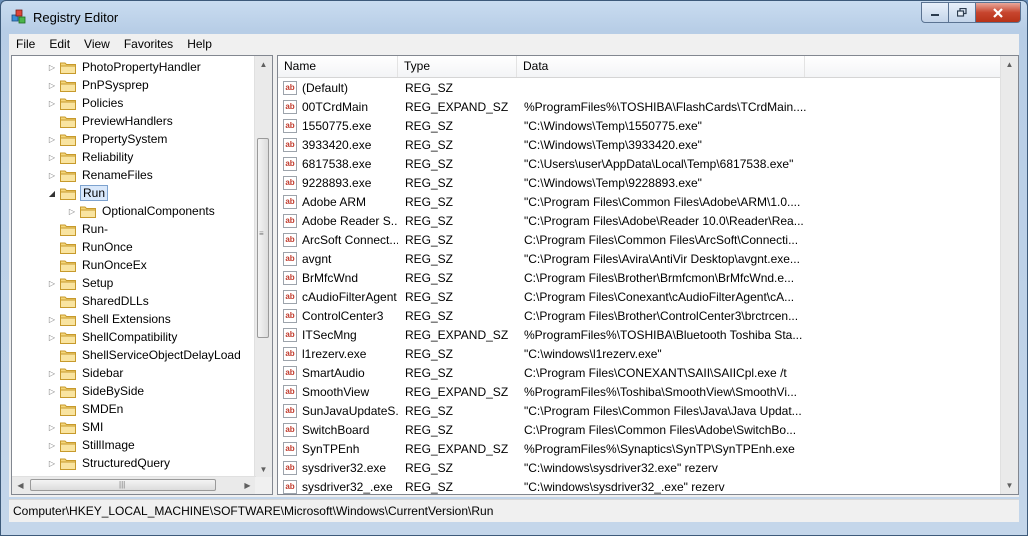 This screenshot has width=1028, height=536. I want to click on tree-item: ▷ OptionalComponents, so click(141, 211).